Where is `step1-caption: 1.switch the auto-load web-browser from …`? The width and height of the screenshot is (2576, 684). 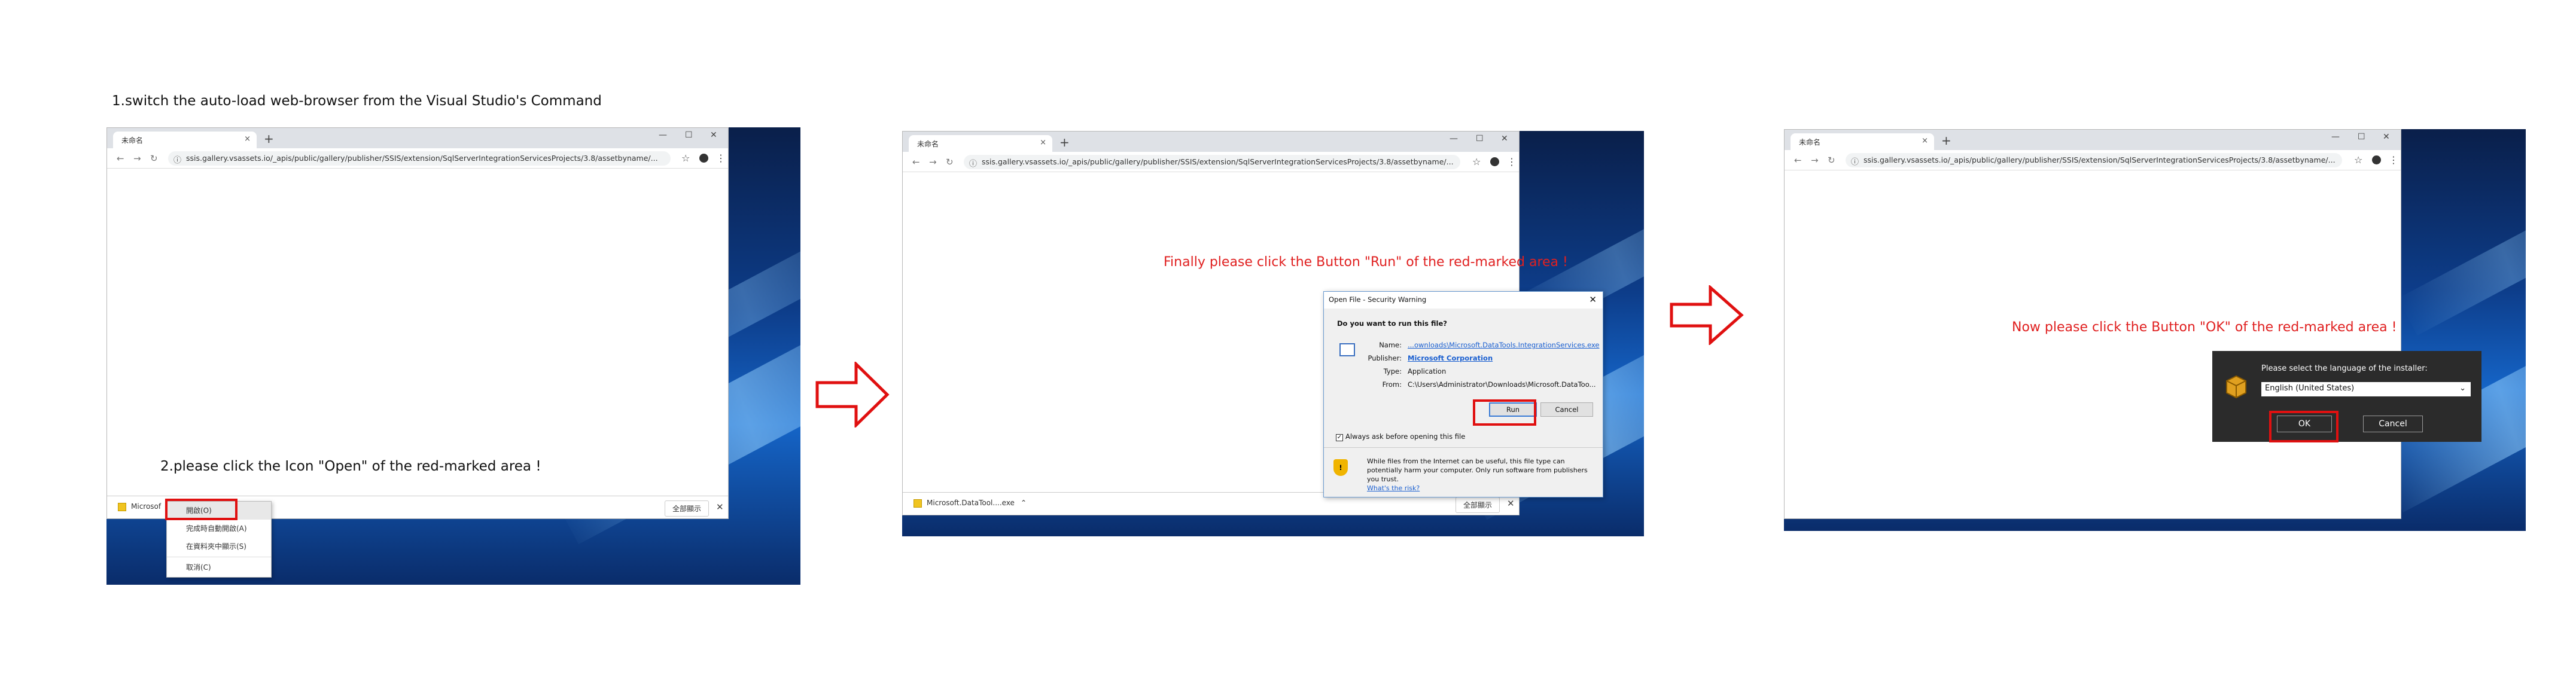
step1-caption: 1.switch the auto-load web-browser from … is located at coordinates (357, 101).